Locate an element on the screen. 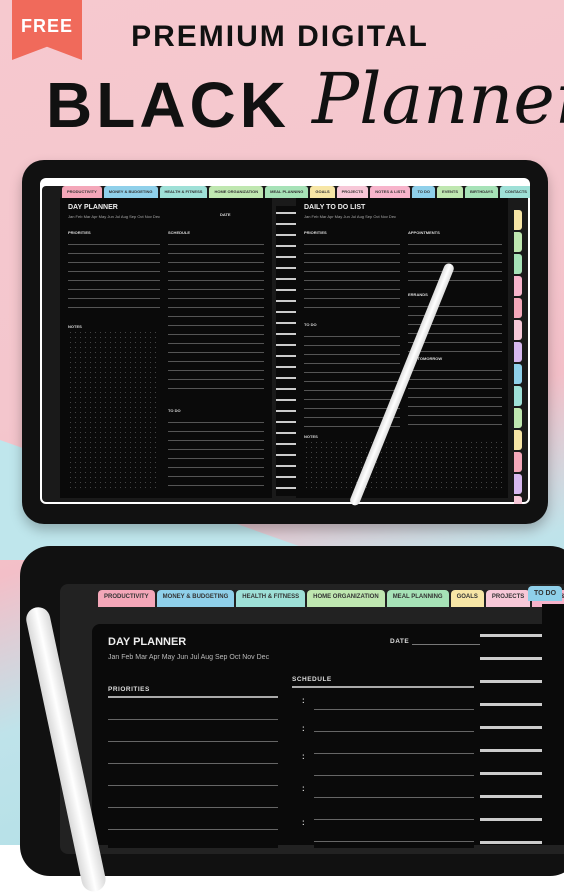 The height and width of the screenshot is (894, 564). tab-contacts: CONTACTS is located at coordinates (515, 192).